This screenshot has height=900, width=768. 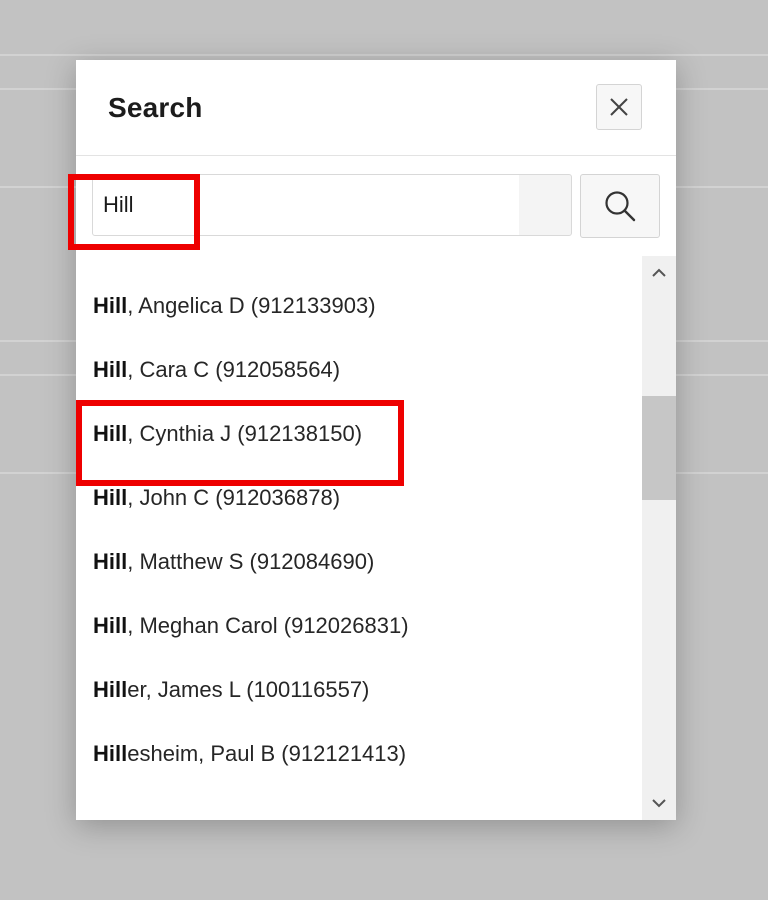 I want to click on dialog-header: Search, so click(x=376, y=108).